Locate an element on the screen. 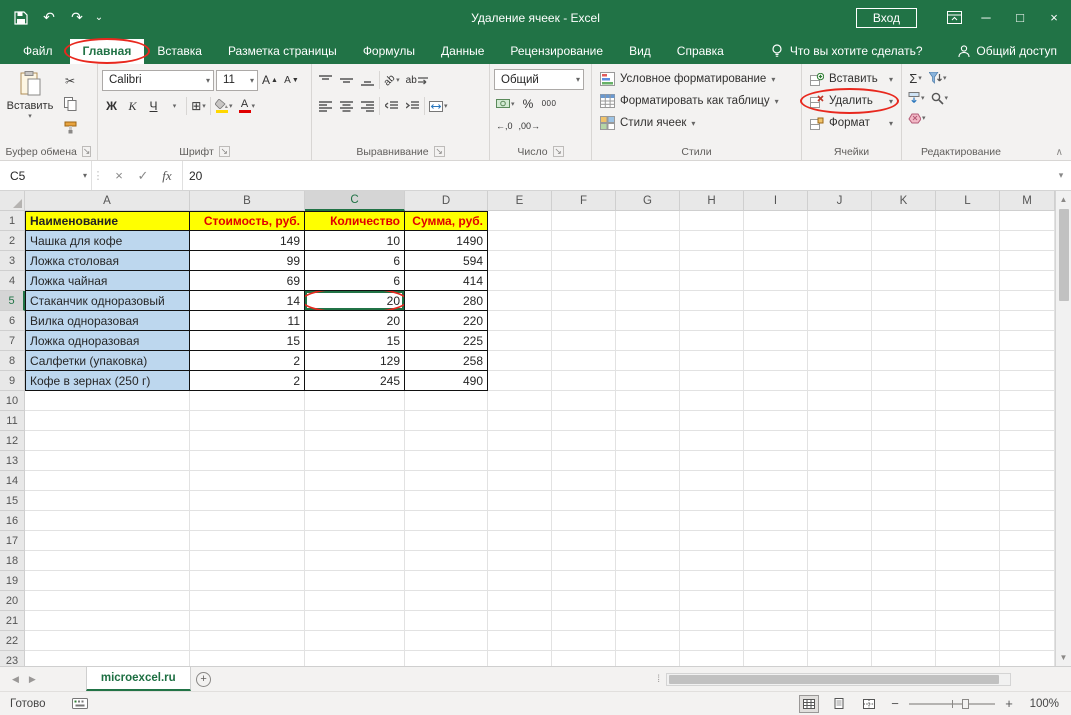  percent-style-icon: % is located at coordinates (528, 103).